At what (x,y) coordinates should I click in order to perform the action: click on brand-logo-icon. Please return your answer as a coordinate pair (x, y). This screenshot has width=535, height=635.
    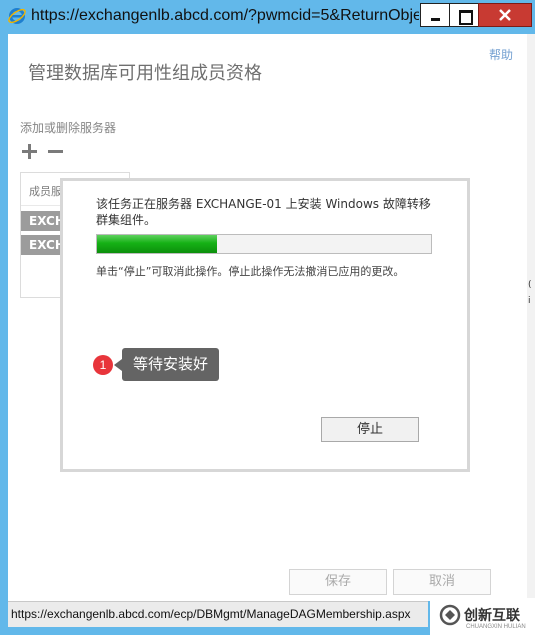
    Looking at the image, I should click on (450, 615).